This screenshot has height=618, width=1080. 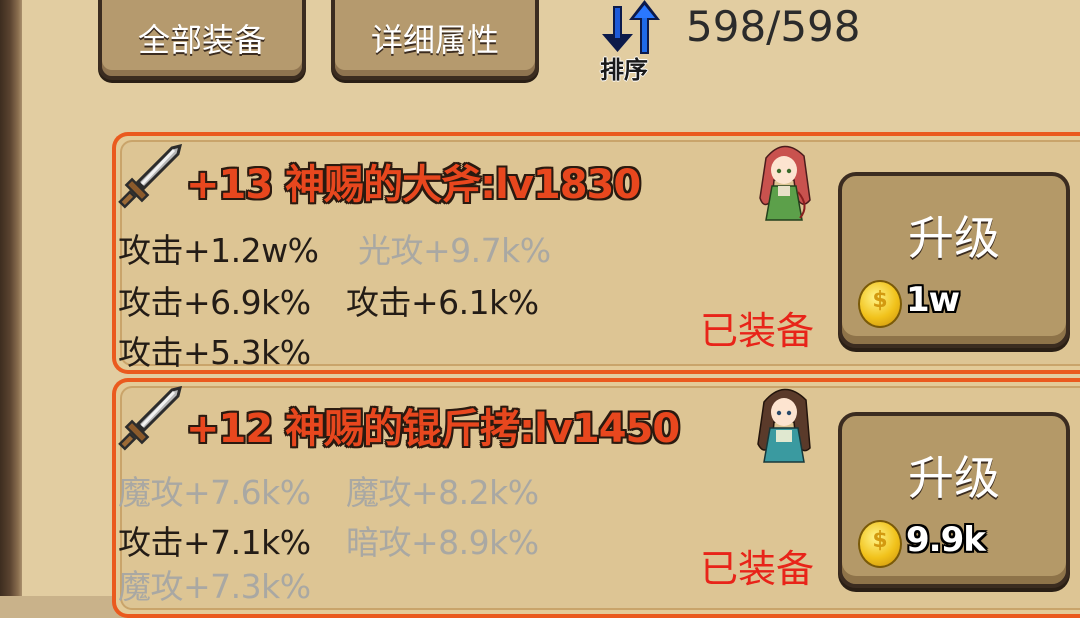 What do you see at coordinates (413, 185) in the screenshot?
I see `item-title: +13 神赐的大斧:lv1830` at bounding box center [413, 185].